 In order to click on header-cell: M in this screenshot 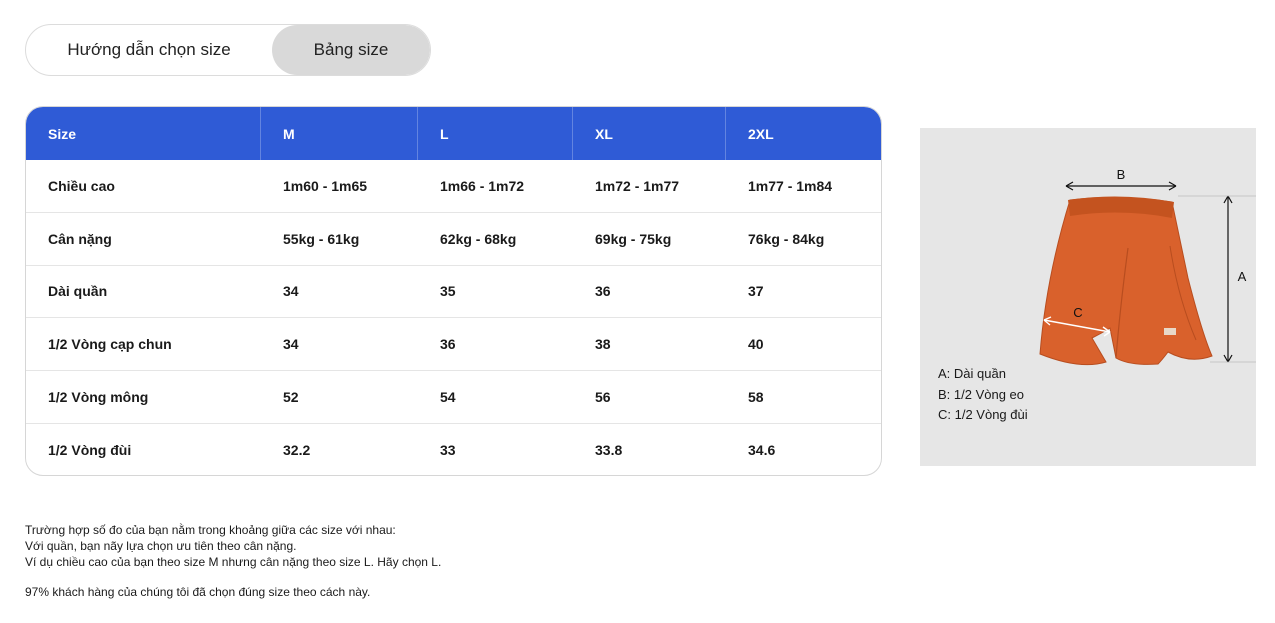, I will do `click(339, 133)`.